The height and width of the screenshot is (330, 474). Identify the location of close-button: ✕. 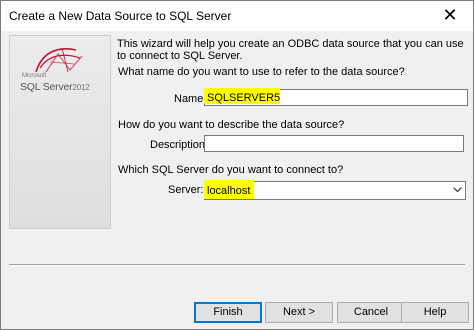
(450, 16).